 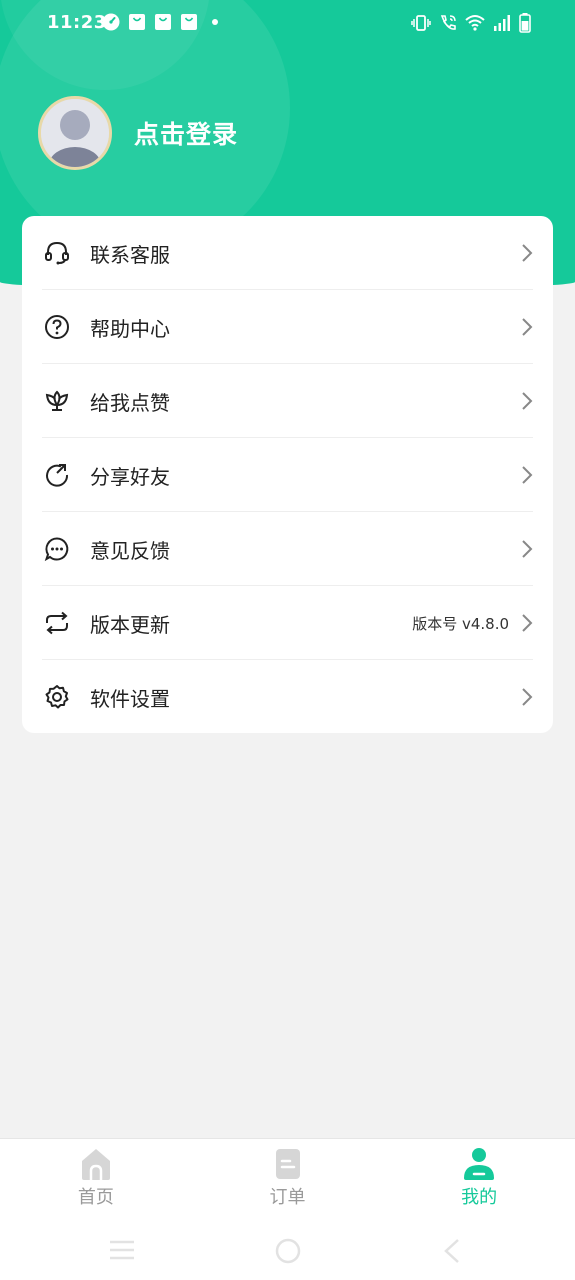 I want to click on help-circle-icon, so click(x=57, y=327).